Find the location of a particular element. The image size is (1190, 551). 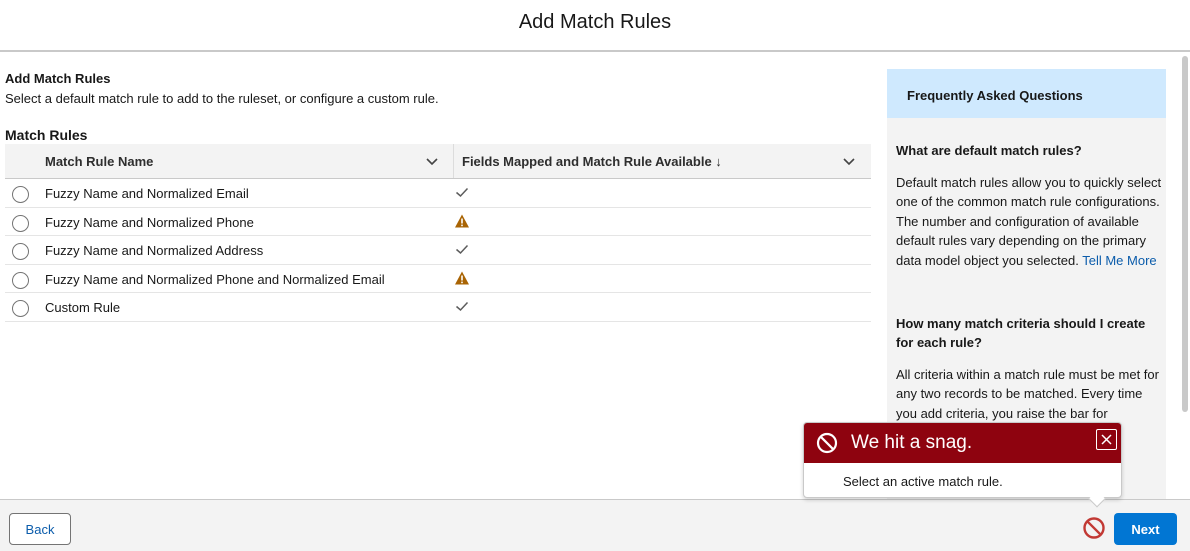

next-button: Next is located at coordinates (1145, 529).